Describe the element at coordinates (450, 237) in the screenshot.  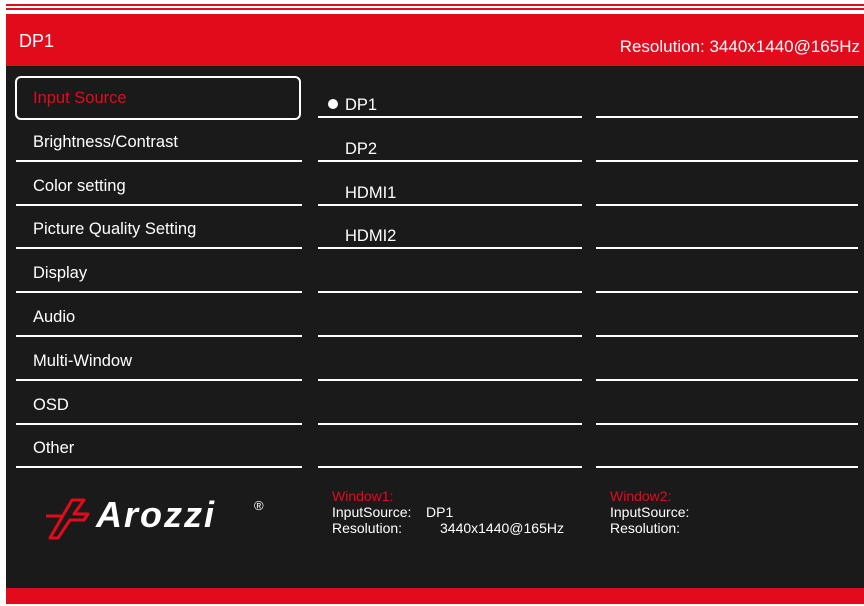
I see `option-hdmi2: HDMI2` at that location.